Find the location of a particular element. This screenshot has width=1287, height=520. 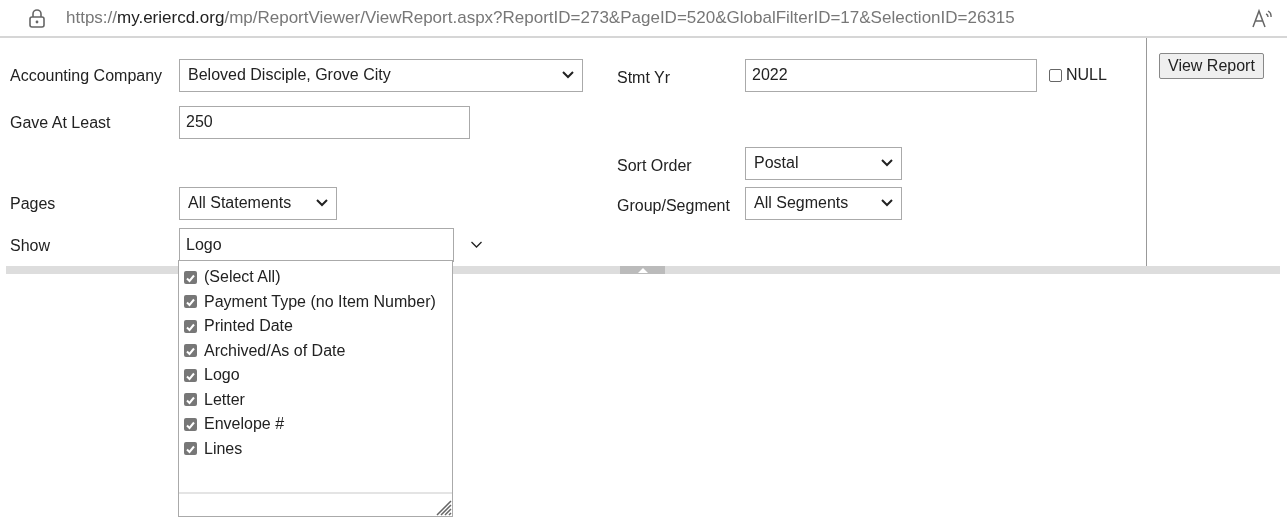

field-label: Accounting Company is located at coordinates (87, 75).